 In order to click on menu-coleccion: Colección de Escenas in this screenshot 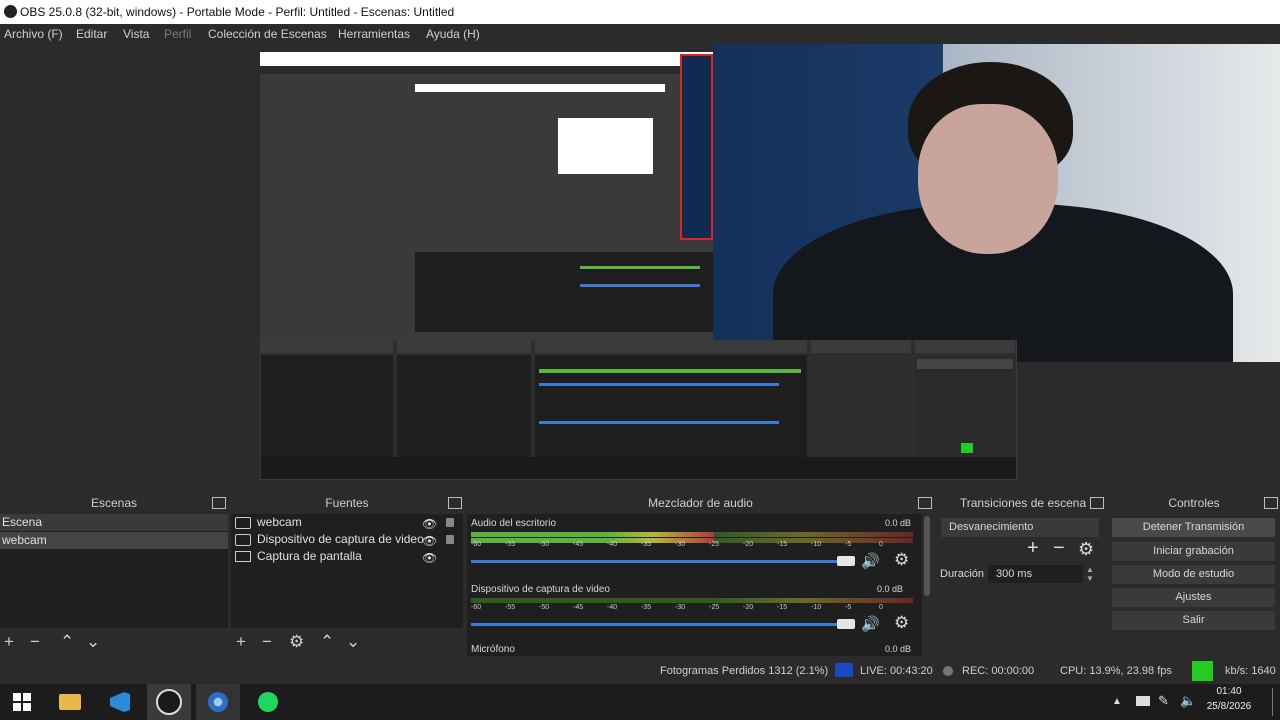, I will do `click(267, 34)`.